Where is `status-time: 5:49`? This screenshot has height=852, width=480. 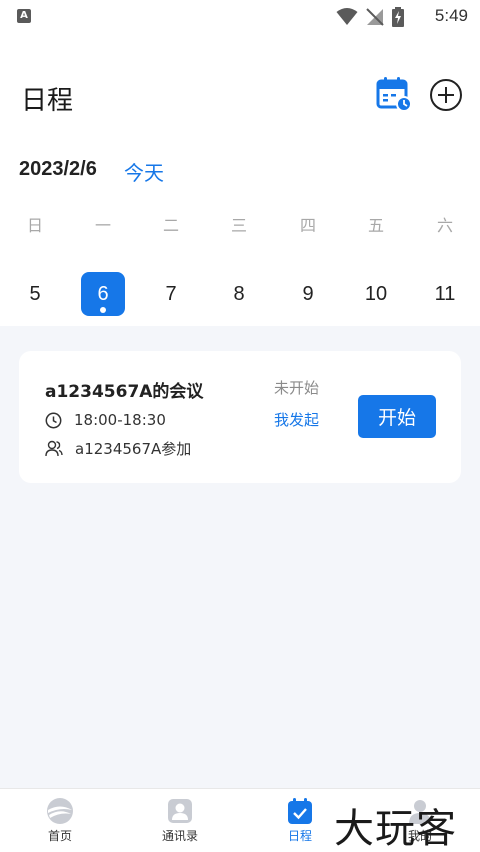
status-time: 5:49 is located at coordinates (451, 15).